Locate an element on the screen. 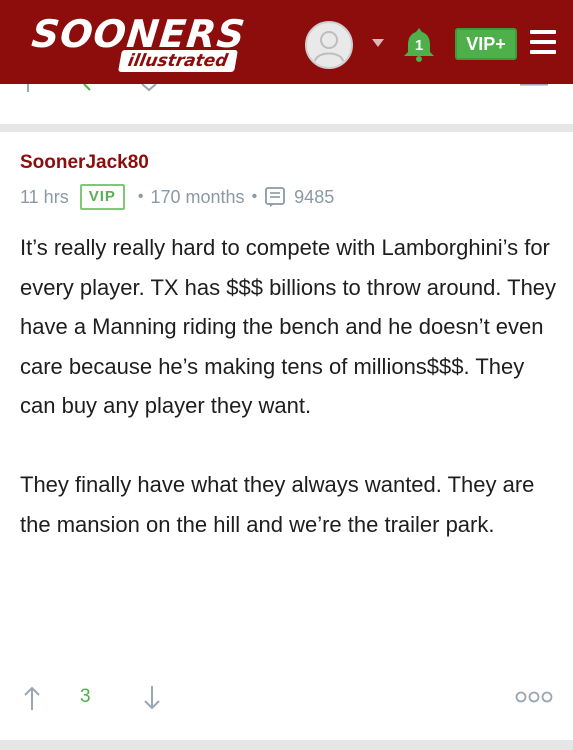  post-time: 11 hrs is located at coordinates (44, 196).